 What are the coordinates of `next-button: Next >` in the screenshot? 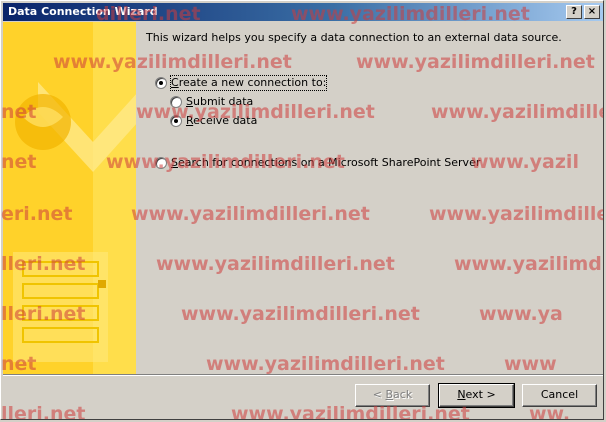 It's located at (476, 395).